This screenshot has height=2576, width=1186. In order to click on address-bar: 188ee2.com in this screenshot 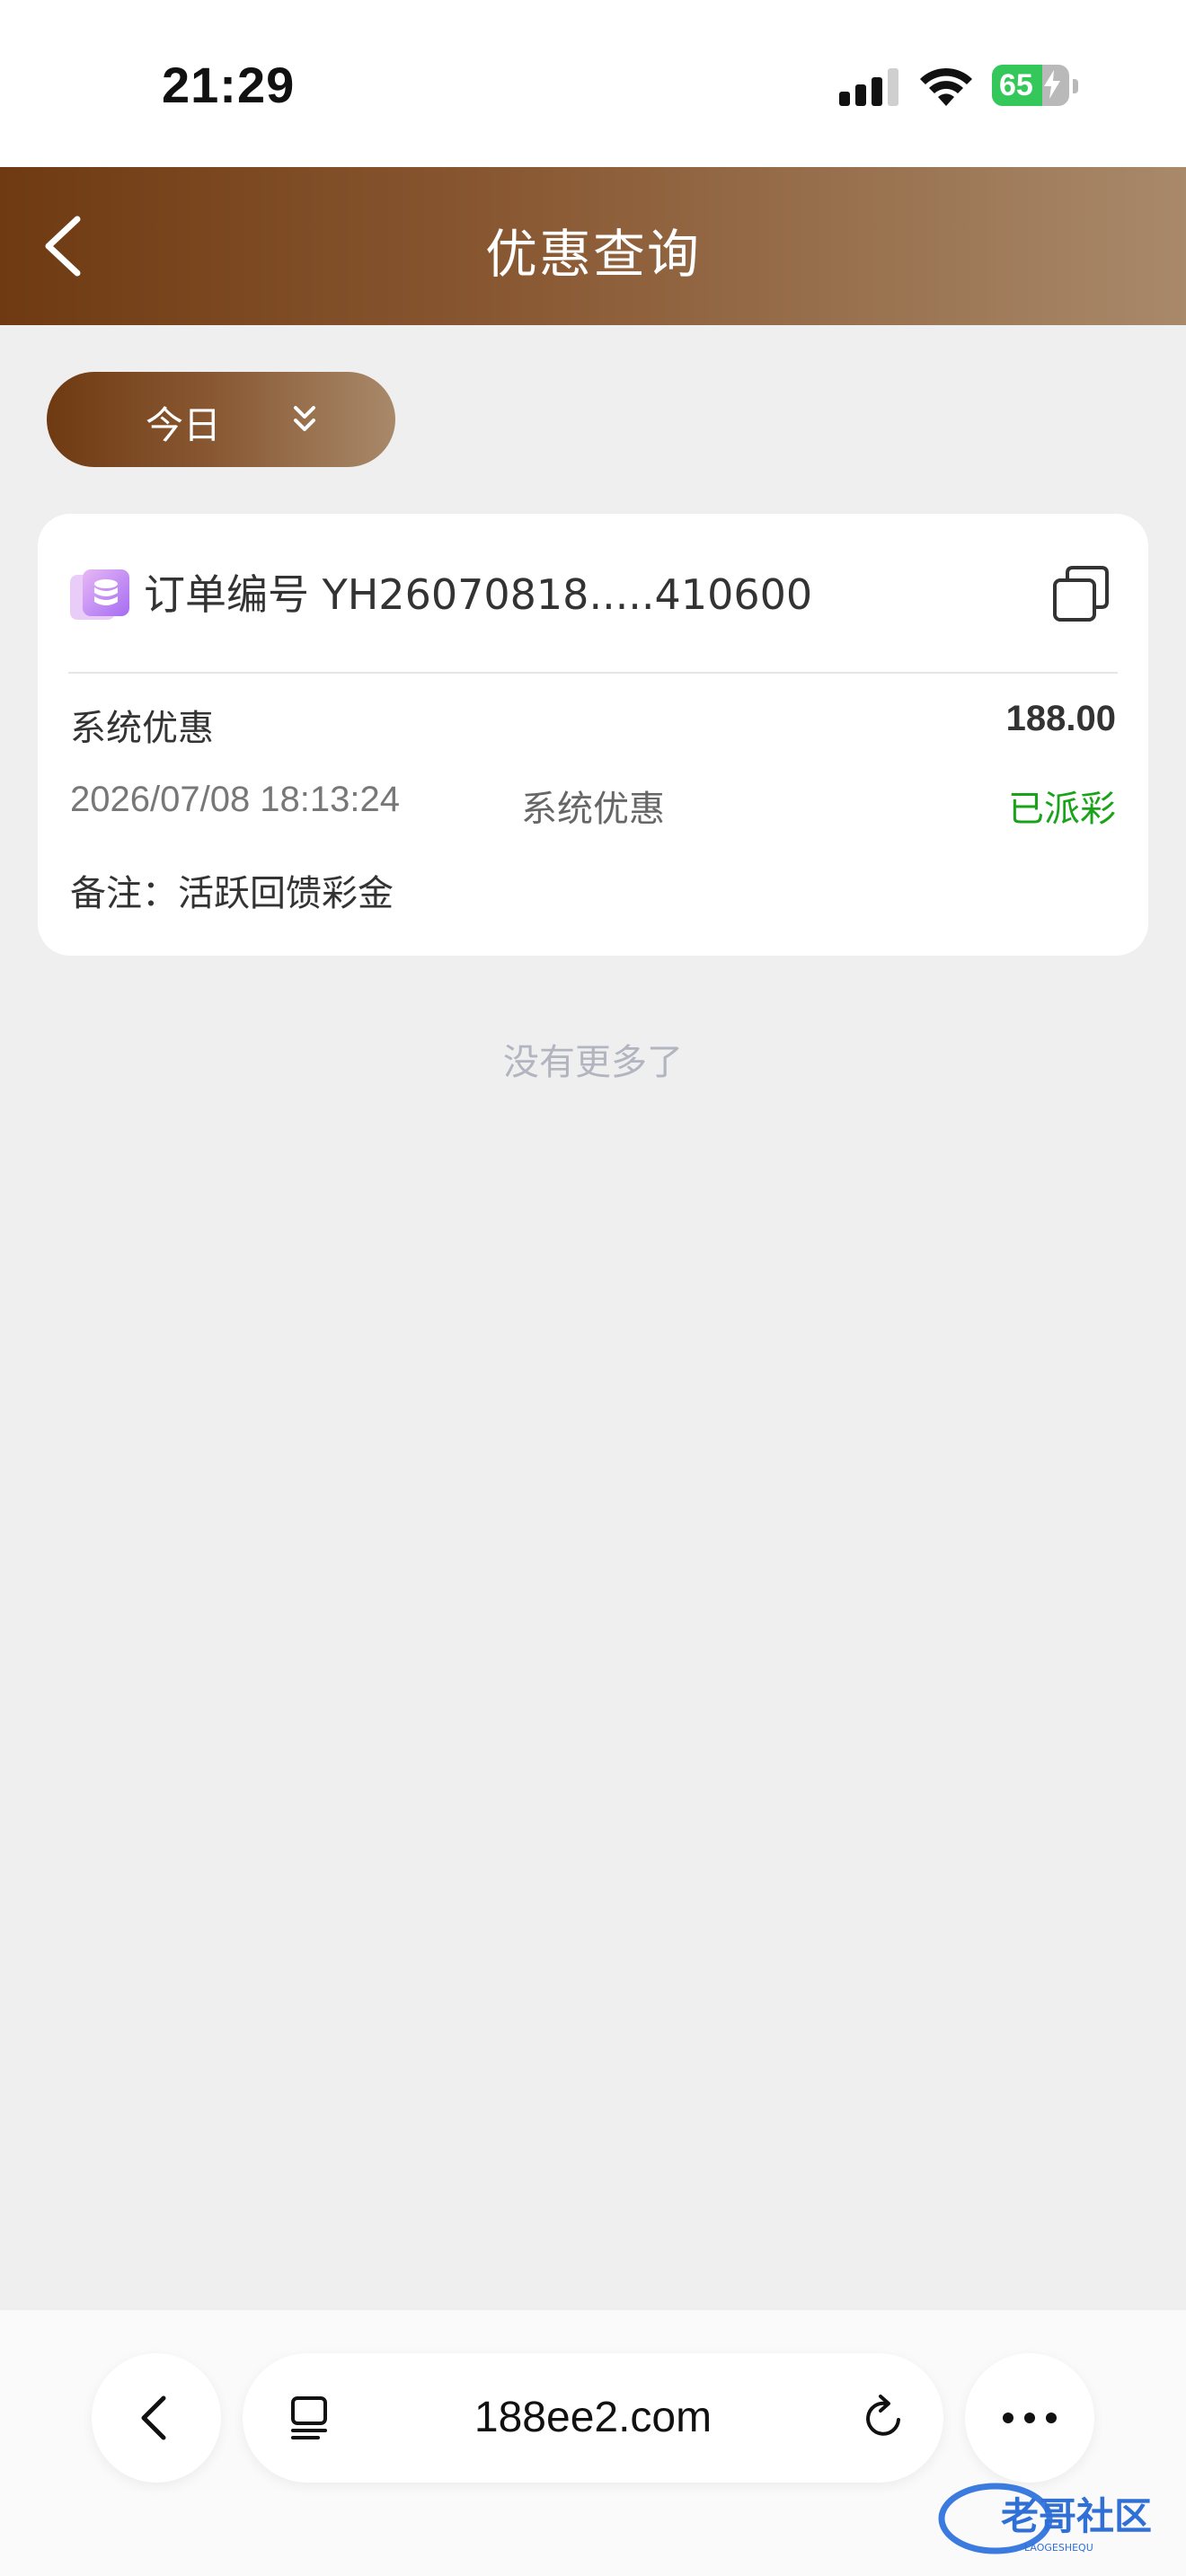, I will do `click(593, 2418)`.